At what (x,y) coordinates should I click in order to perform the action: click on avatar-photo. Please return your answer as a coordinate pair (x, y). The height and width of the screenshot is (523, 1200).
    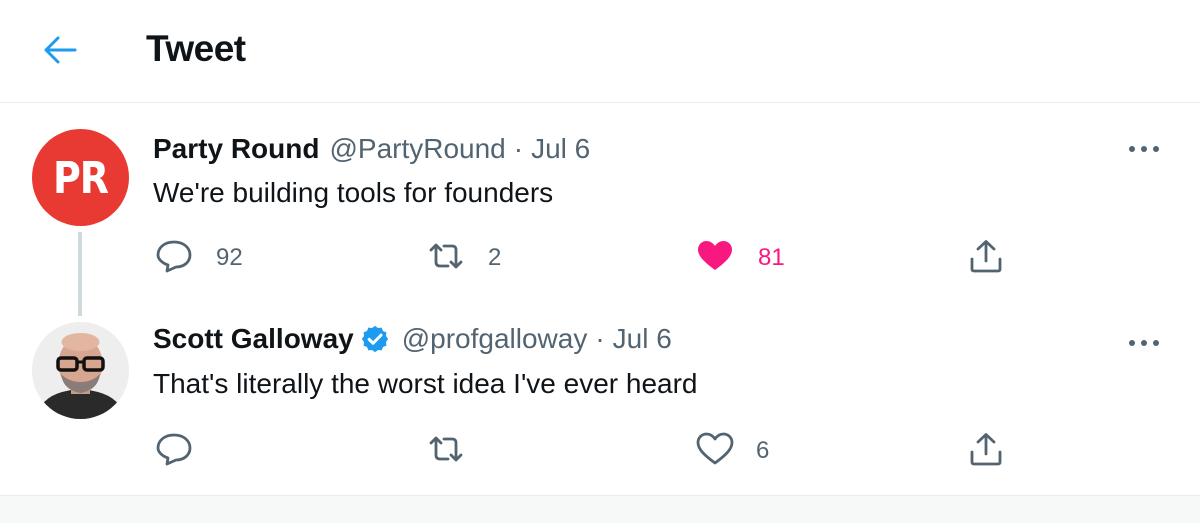
    Looking at the image, I should click on (80, 370).